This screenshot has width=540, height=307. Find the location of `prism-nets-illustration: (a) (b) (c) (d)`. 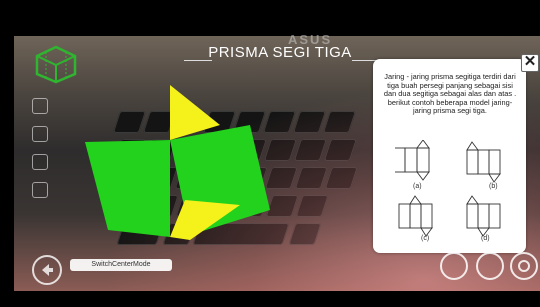

prism-nets-illustration: (a) (b) (c) (d) is located at coordinates (448, 191).